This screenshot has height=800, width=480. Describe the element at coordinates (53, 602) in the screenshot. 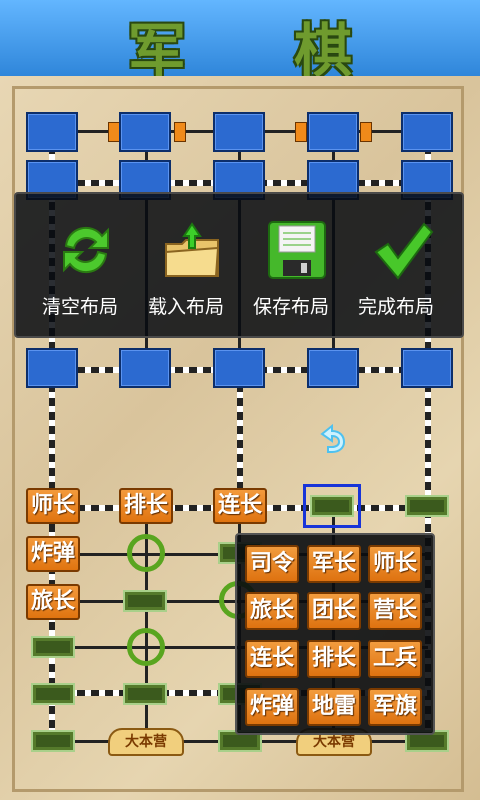

I see `board-piece: 旅长` at that location.